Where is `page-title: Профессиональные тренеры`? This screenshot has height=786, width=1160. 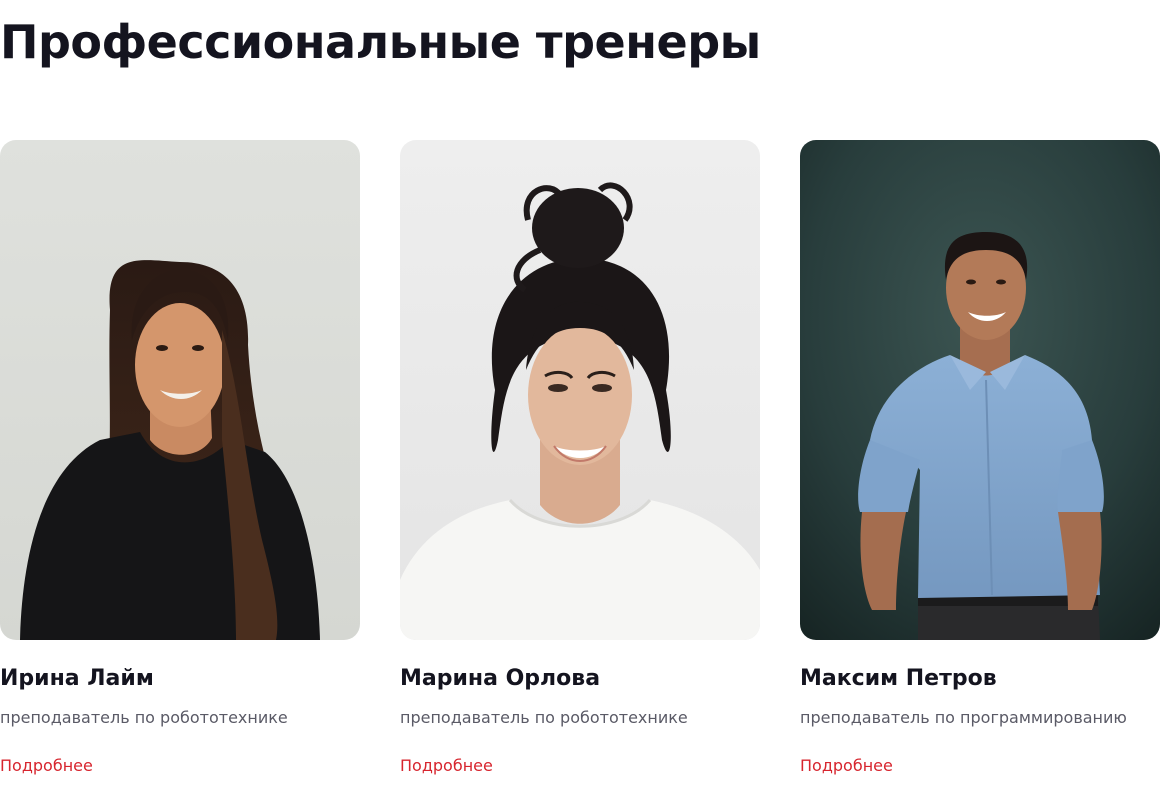
page-title: Профессиональные тренеры is located at coordinates (380, 42).